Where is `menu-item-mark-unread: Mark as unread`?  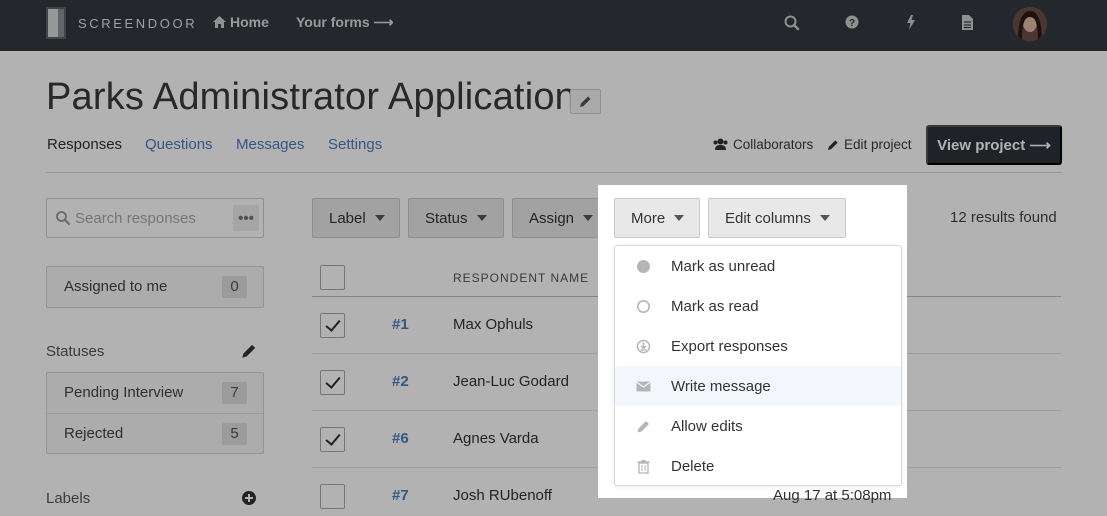 menu-item-mark-unread: Mark as unread is located at coordinates (758, 266).